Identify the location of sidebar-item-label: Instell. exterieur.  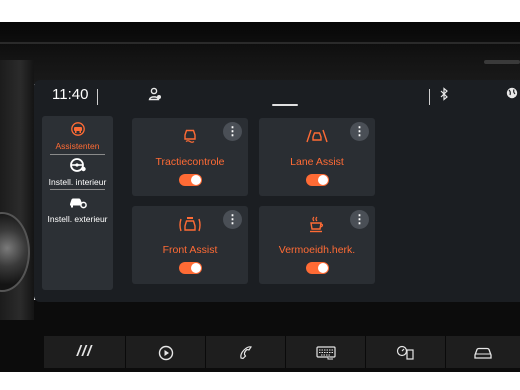
(77, 219).